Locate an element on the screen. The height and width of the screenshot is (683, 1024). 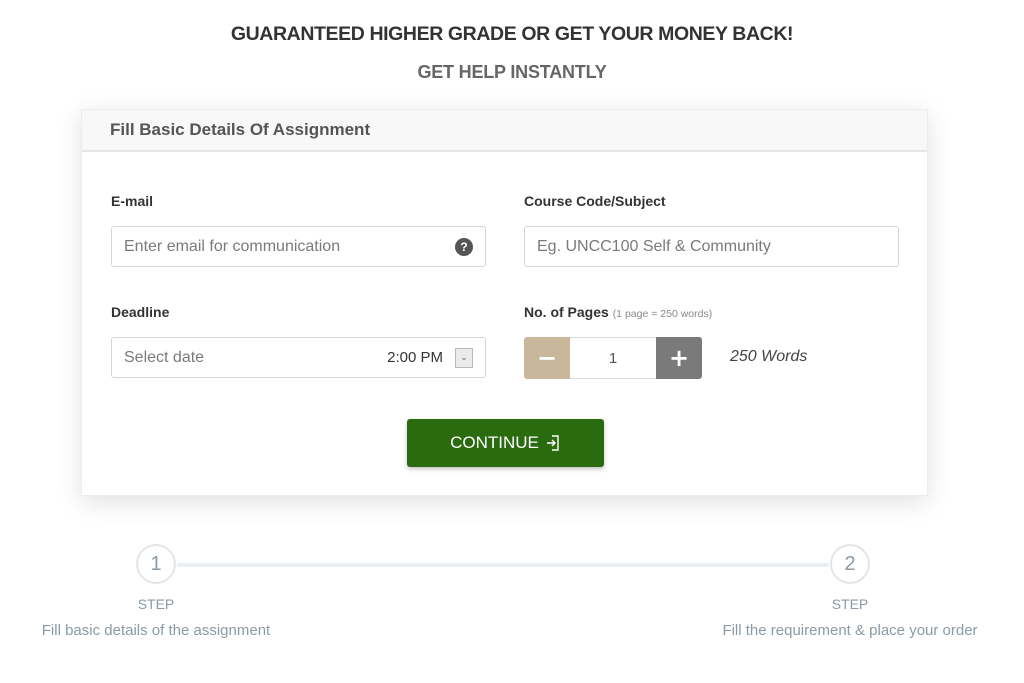
email-field-wrapper: ? is located at coordinates (298, 246).